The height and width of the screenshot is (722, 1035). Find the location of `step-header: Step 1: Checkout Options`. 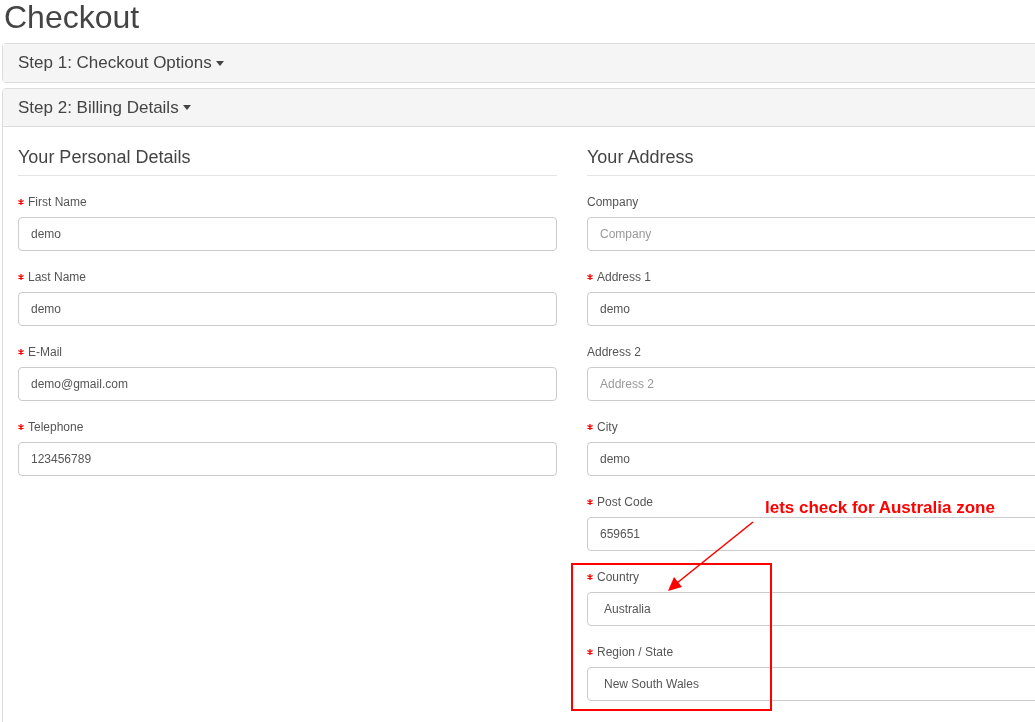

step-header: Step 1: Checkout Options is located at coordinates (519, 63).